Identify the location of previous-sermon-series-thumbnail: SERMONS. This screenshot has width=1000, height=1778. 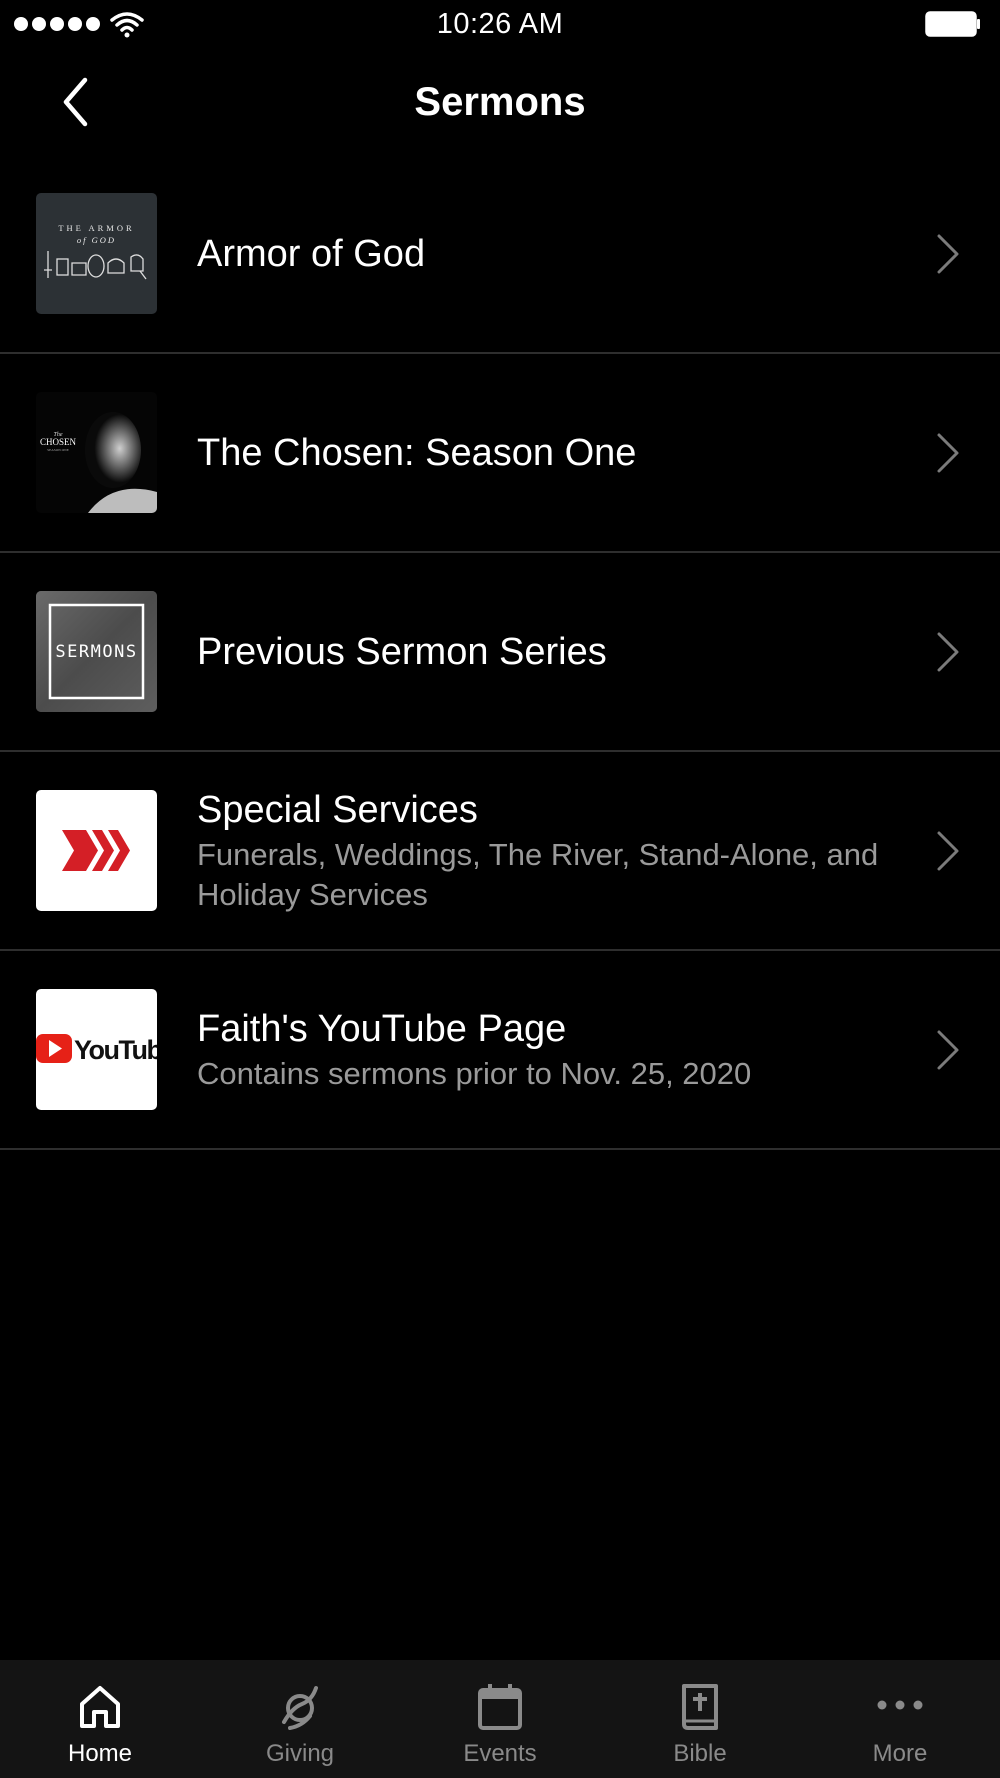
(96, 651).